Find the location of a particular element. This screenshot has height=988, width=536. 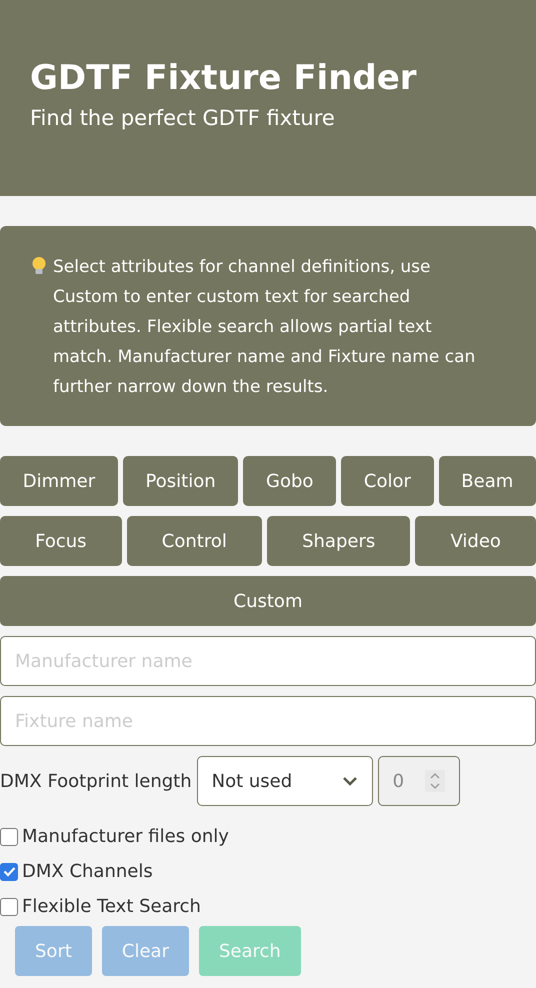

attribute-button: Control is located at coordinates (194, 541).